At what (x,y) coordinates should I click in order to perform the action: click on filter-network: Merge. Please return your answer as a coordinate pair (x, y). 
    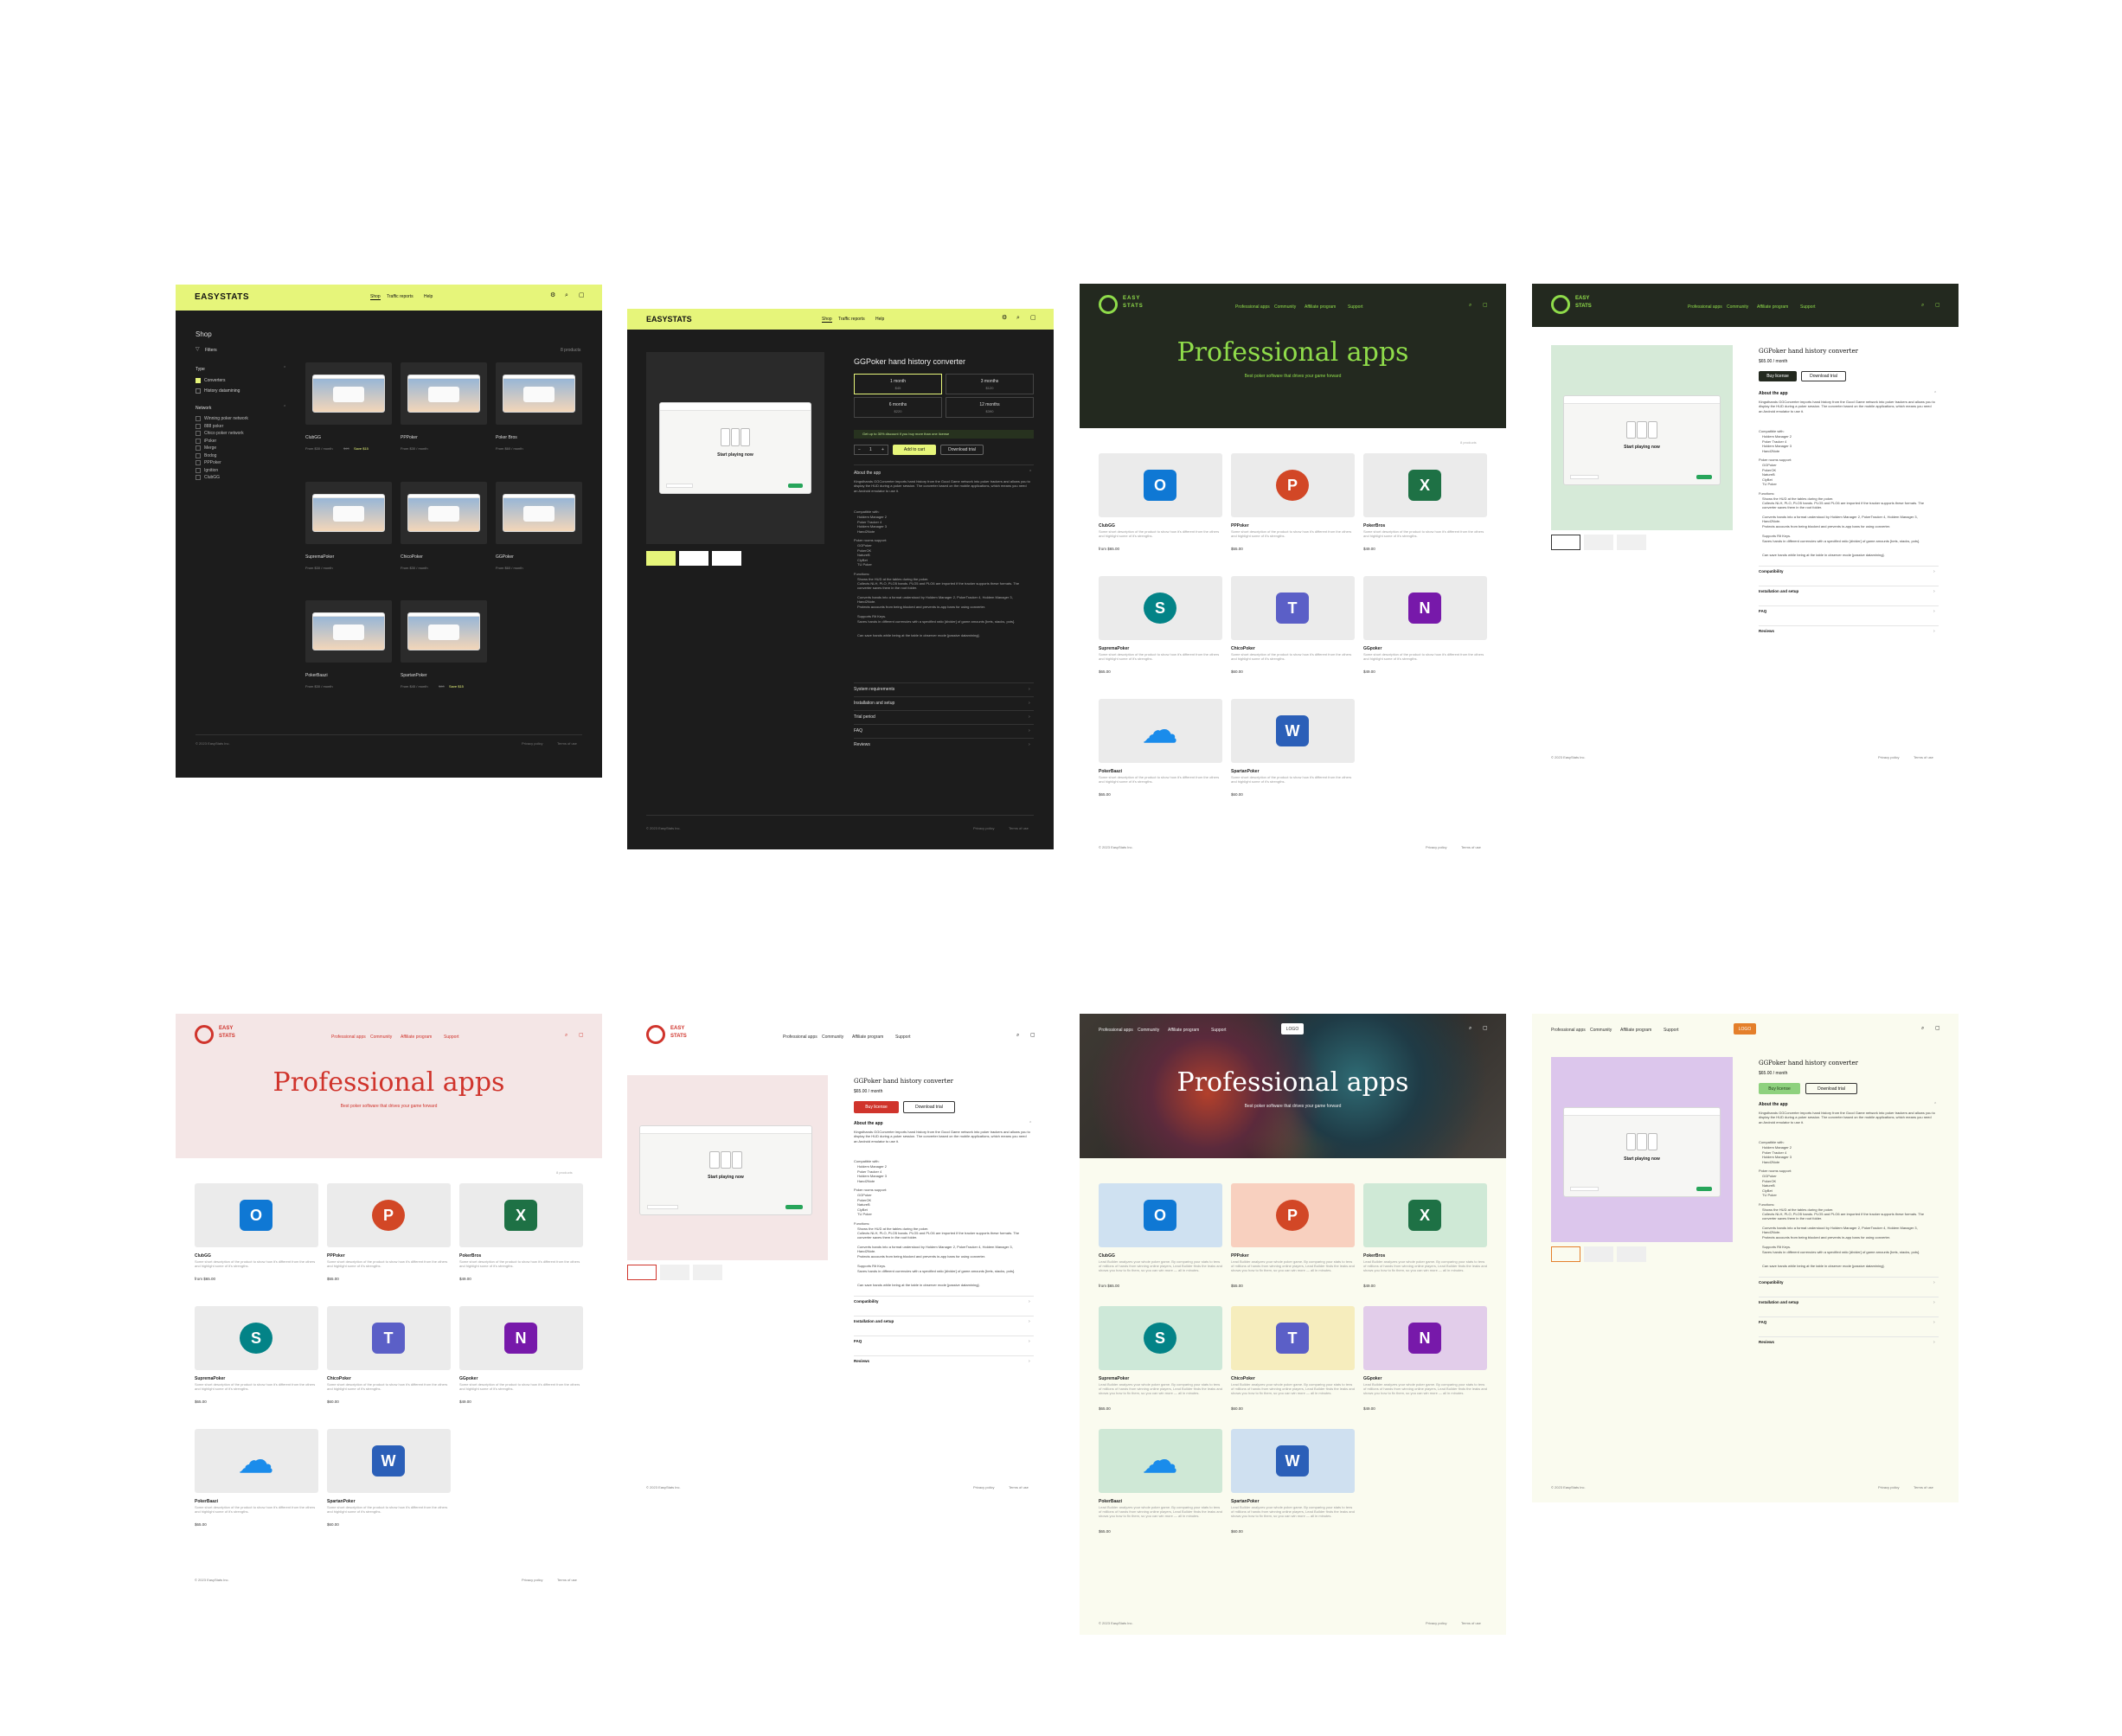
    Looking at the image, I should click on (210, 448).